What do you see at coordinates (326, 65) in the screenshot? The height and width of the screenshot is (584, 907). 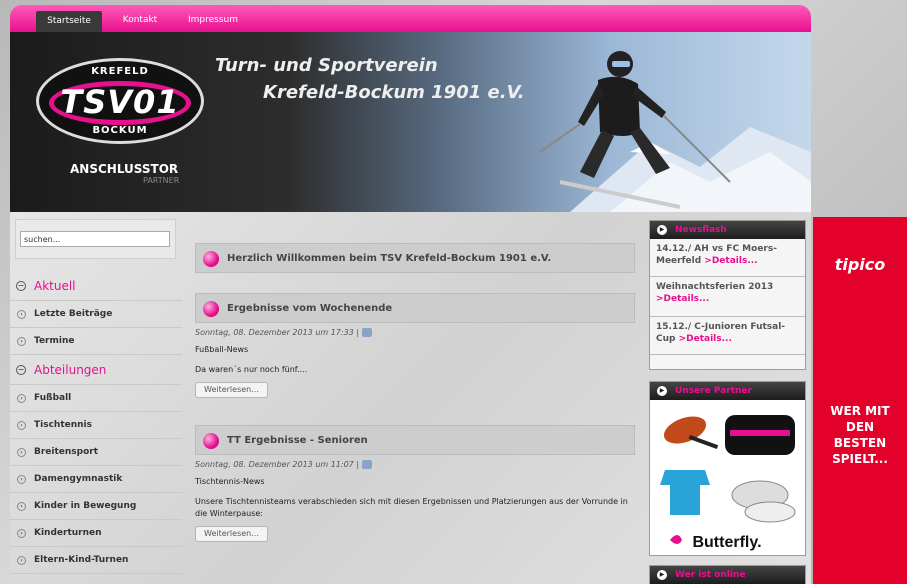 I see `club-title-line1: Turn- und Sportverein` at bounding box center [326, 65].